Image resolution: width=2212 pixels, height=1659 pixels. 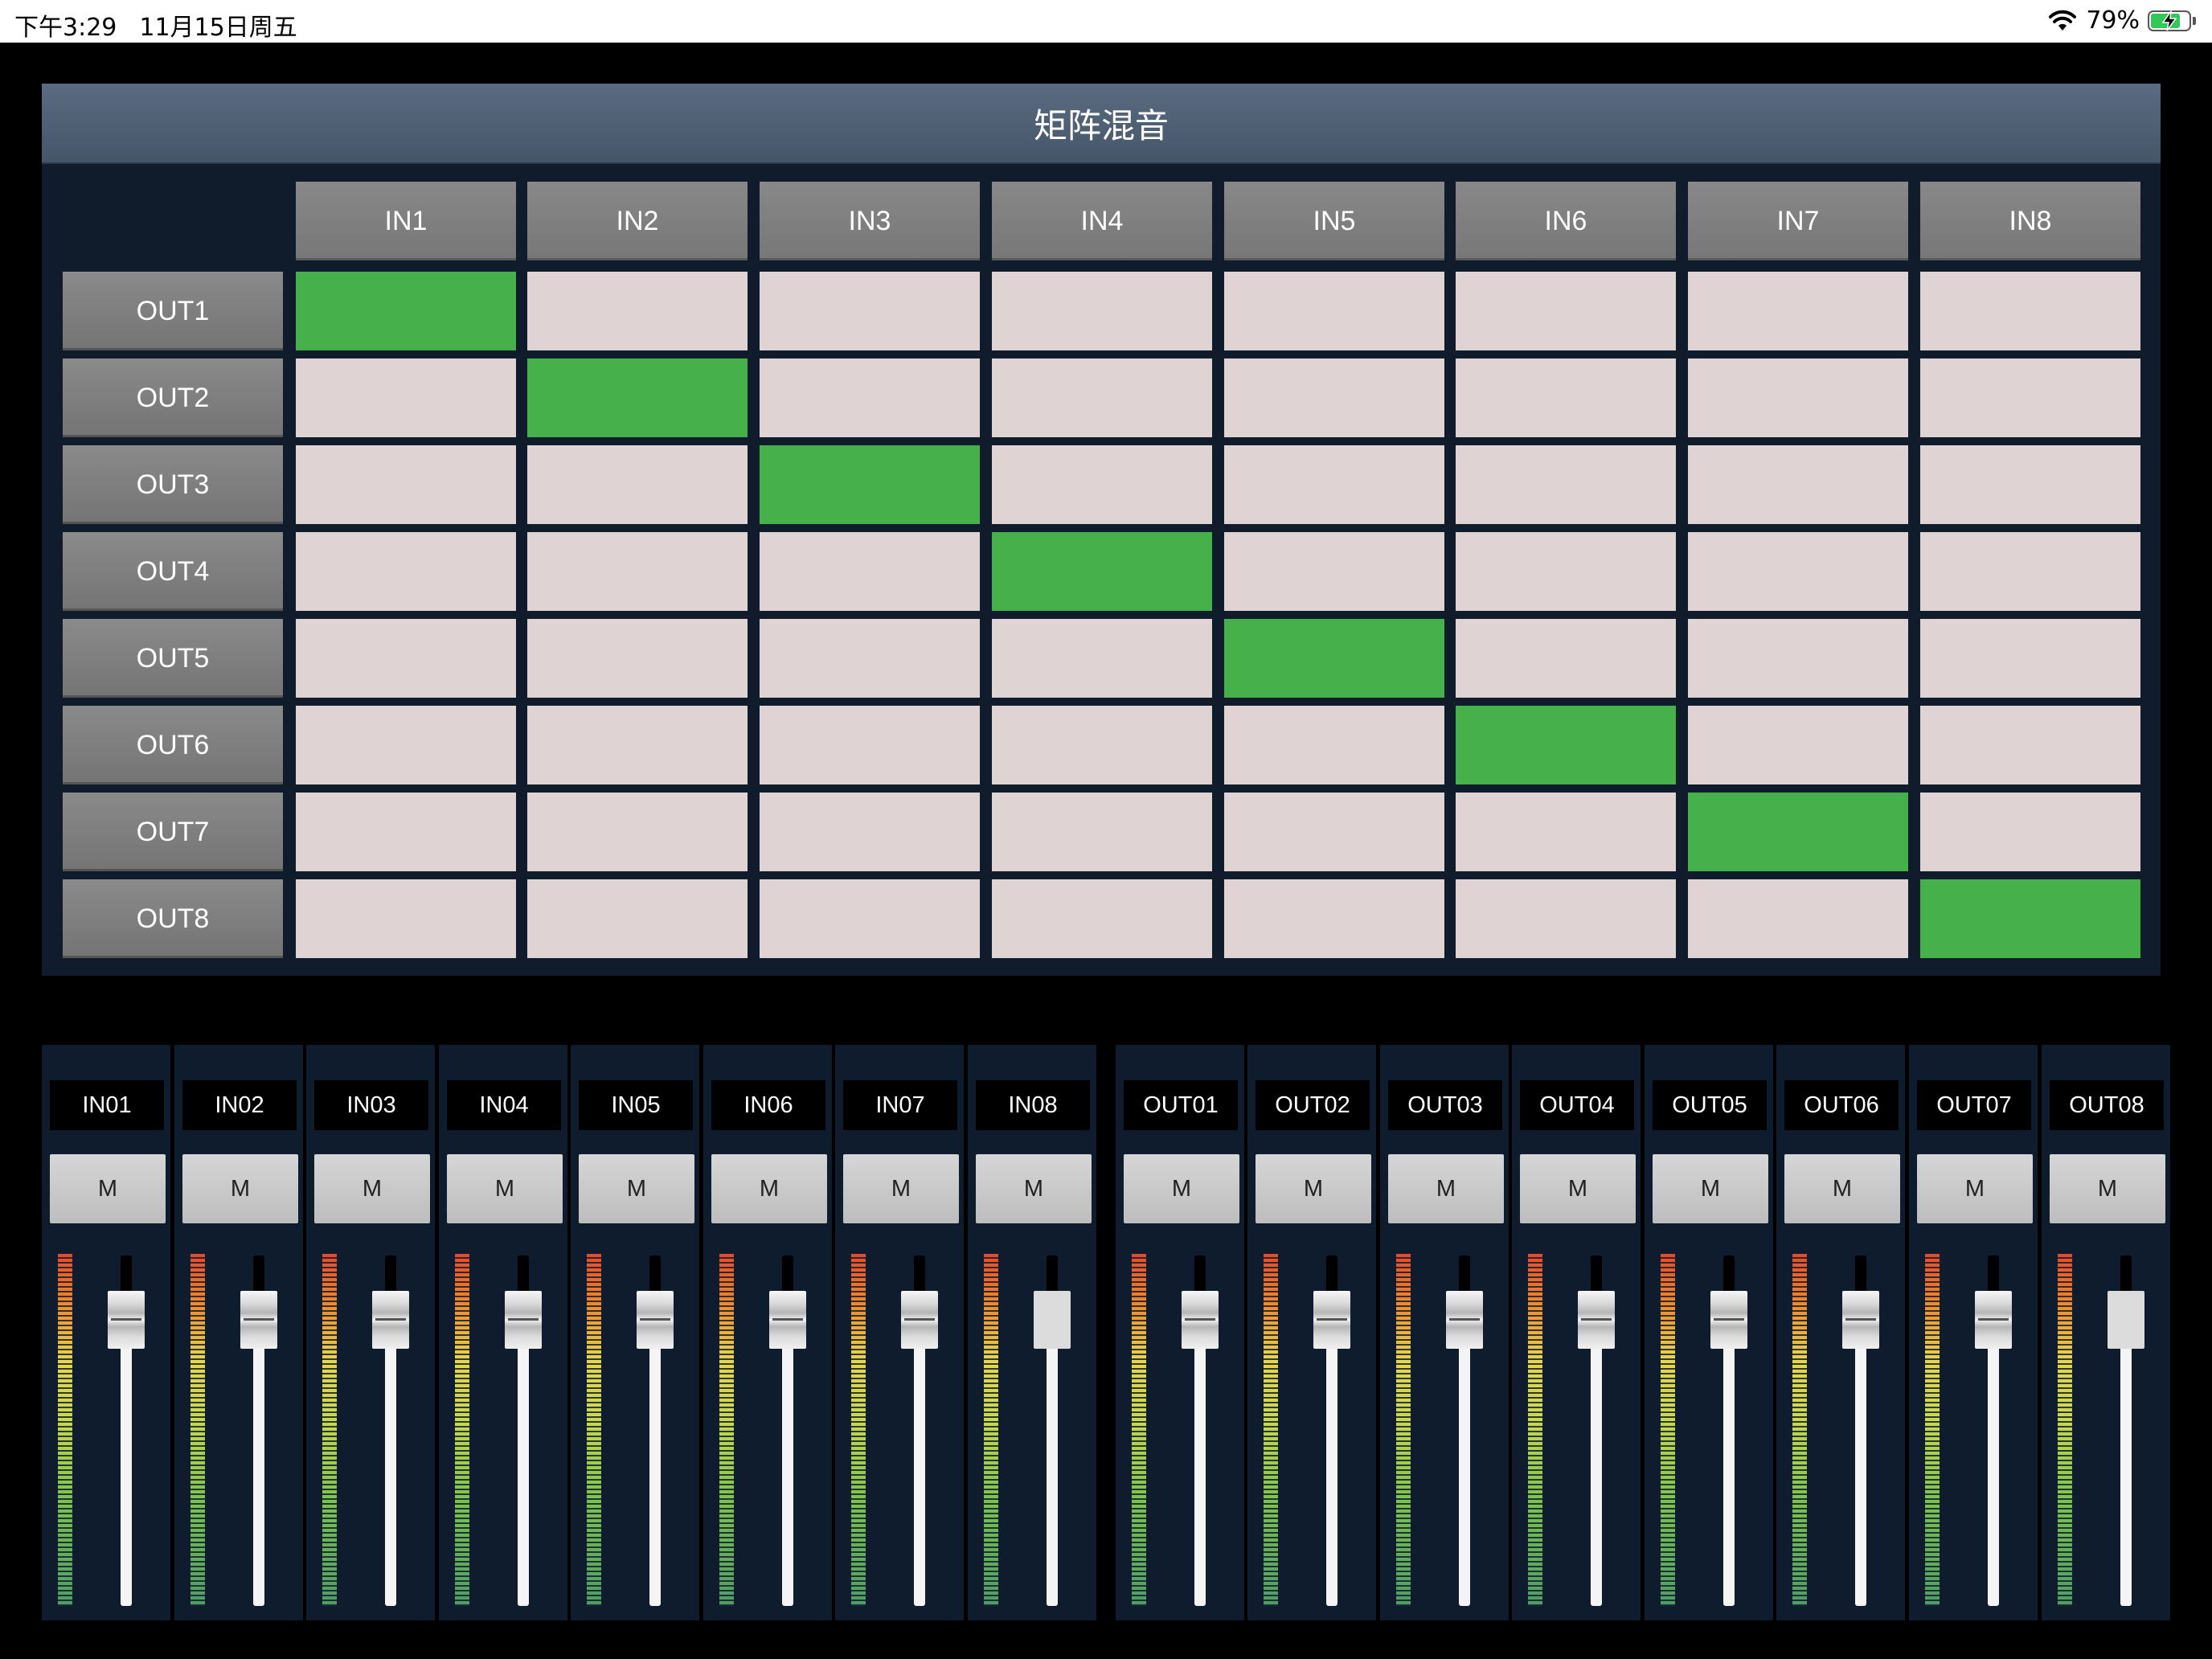 What do you see at coordinates (2169, 20) in the screenshot?
I see `charging-bolt-icon` at bounding box center [2169, 20].